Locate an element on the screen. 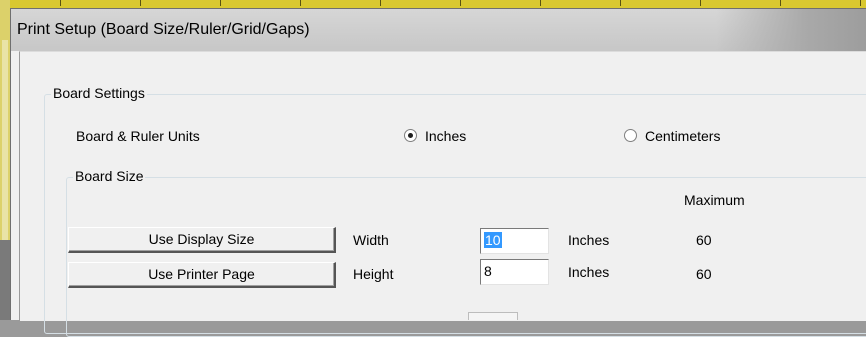  width-input-value: 10 is located at coordinates (493, 240).